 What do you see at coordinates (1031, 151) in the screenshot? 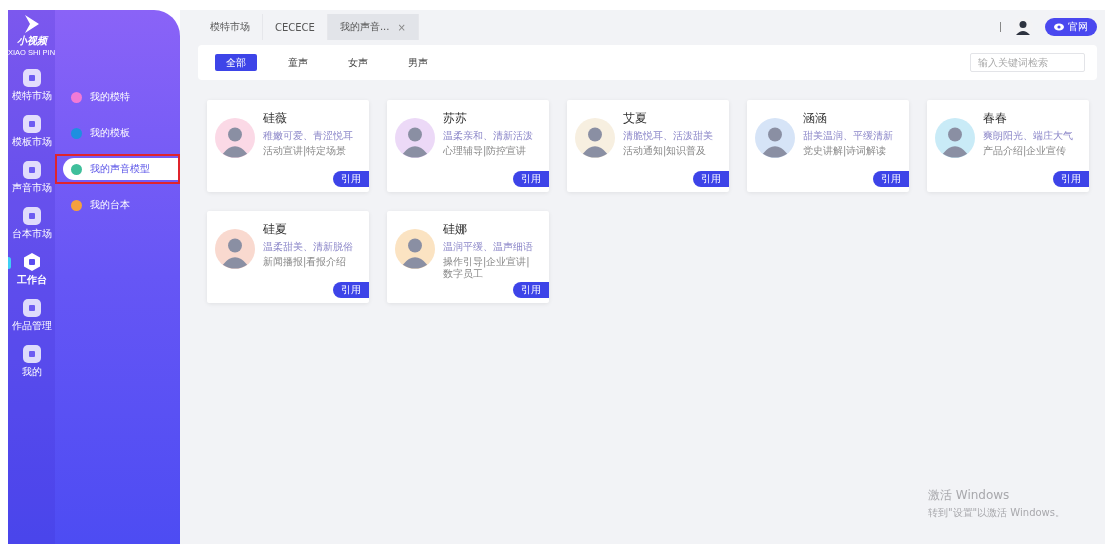
I see `voice-tags: 产品介绍|企业宣传` at bounding box center [1031, 151].